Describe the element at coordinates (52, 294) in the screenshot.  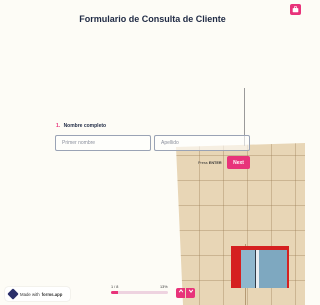
I see `badge-brand: forms.app` at that location.